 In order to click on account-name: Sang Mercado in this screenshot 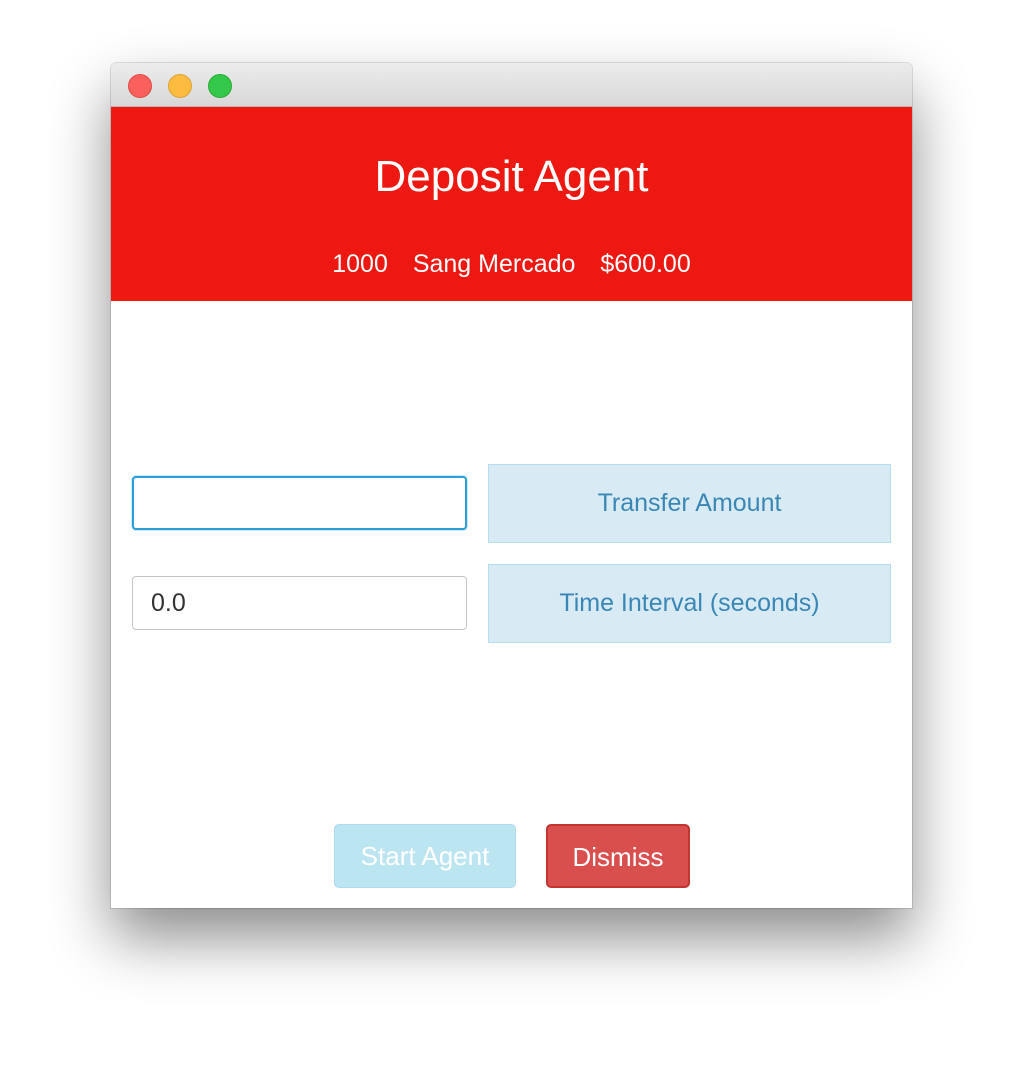, I will do `click(494, 264)`.